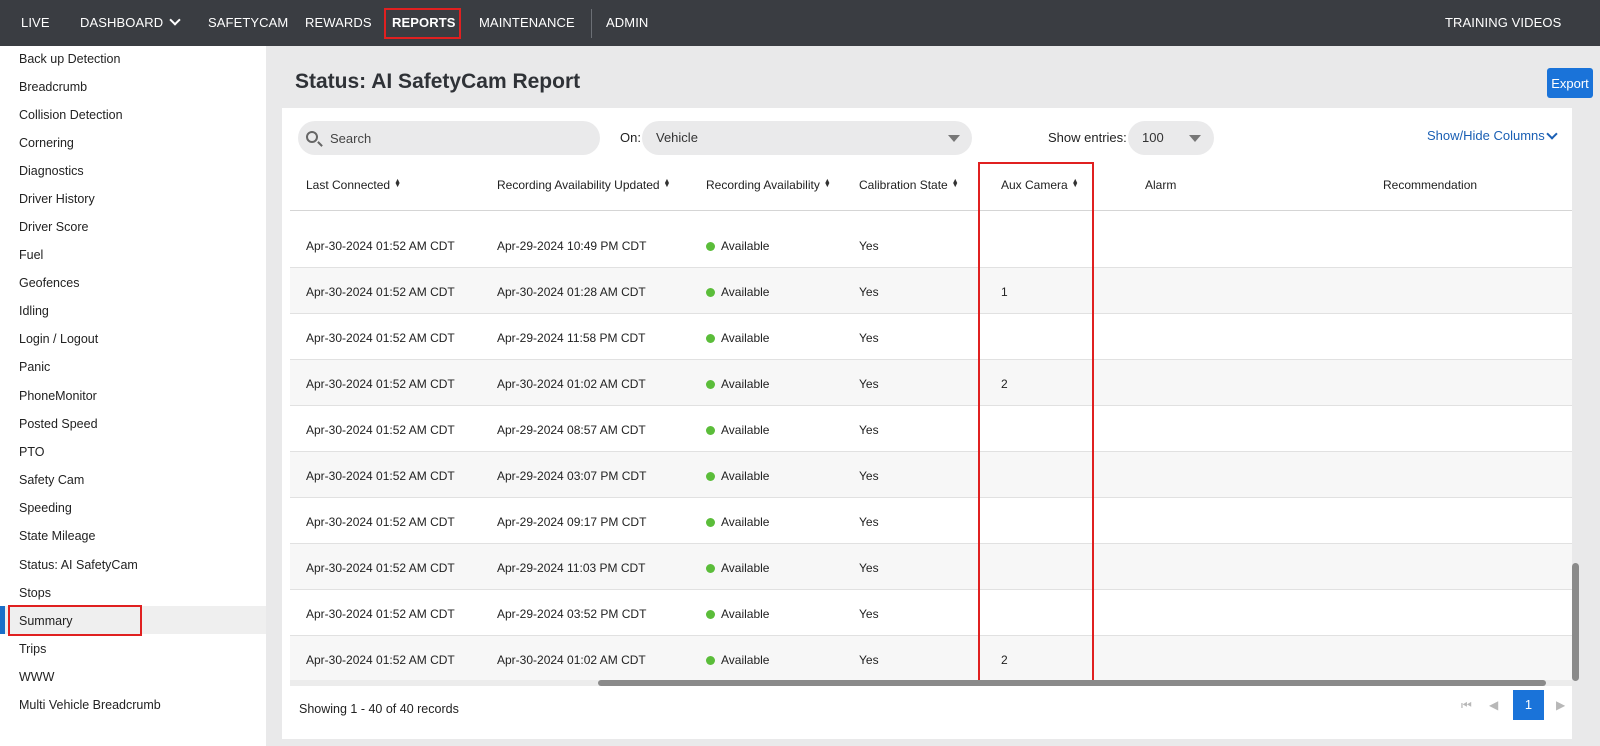  Describe the element at coordinates (32, 649) in the screenshot. I see `sidebar-item: Trips` at that location.